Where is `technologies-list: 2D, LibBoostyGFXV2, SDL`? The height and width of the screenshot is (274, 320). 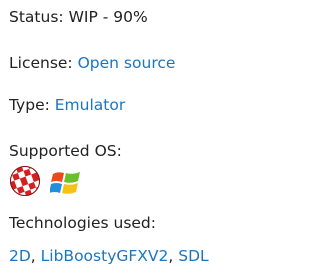
technologies-list: 2D, LibBoostyGFXV2, SDL is located at coordinates (109, 256).